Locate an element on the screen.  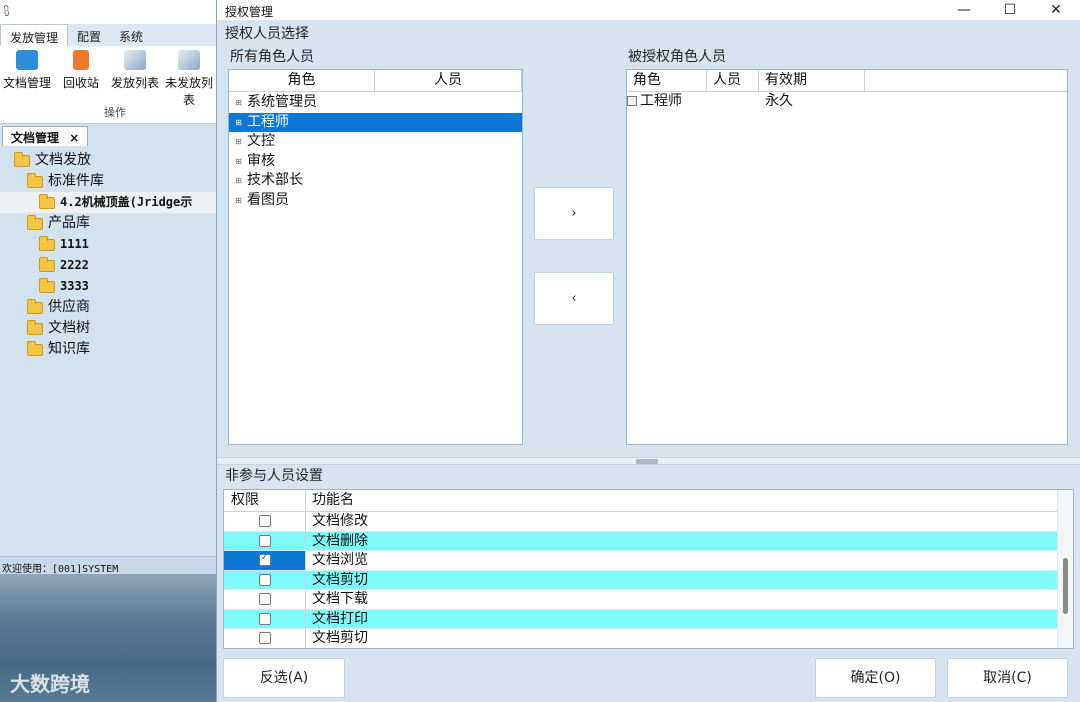
tree-node: 产品库 is located at coordinates (109, 223).